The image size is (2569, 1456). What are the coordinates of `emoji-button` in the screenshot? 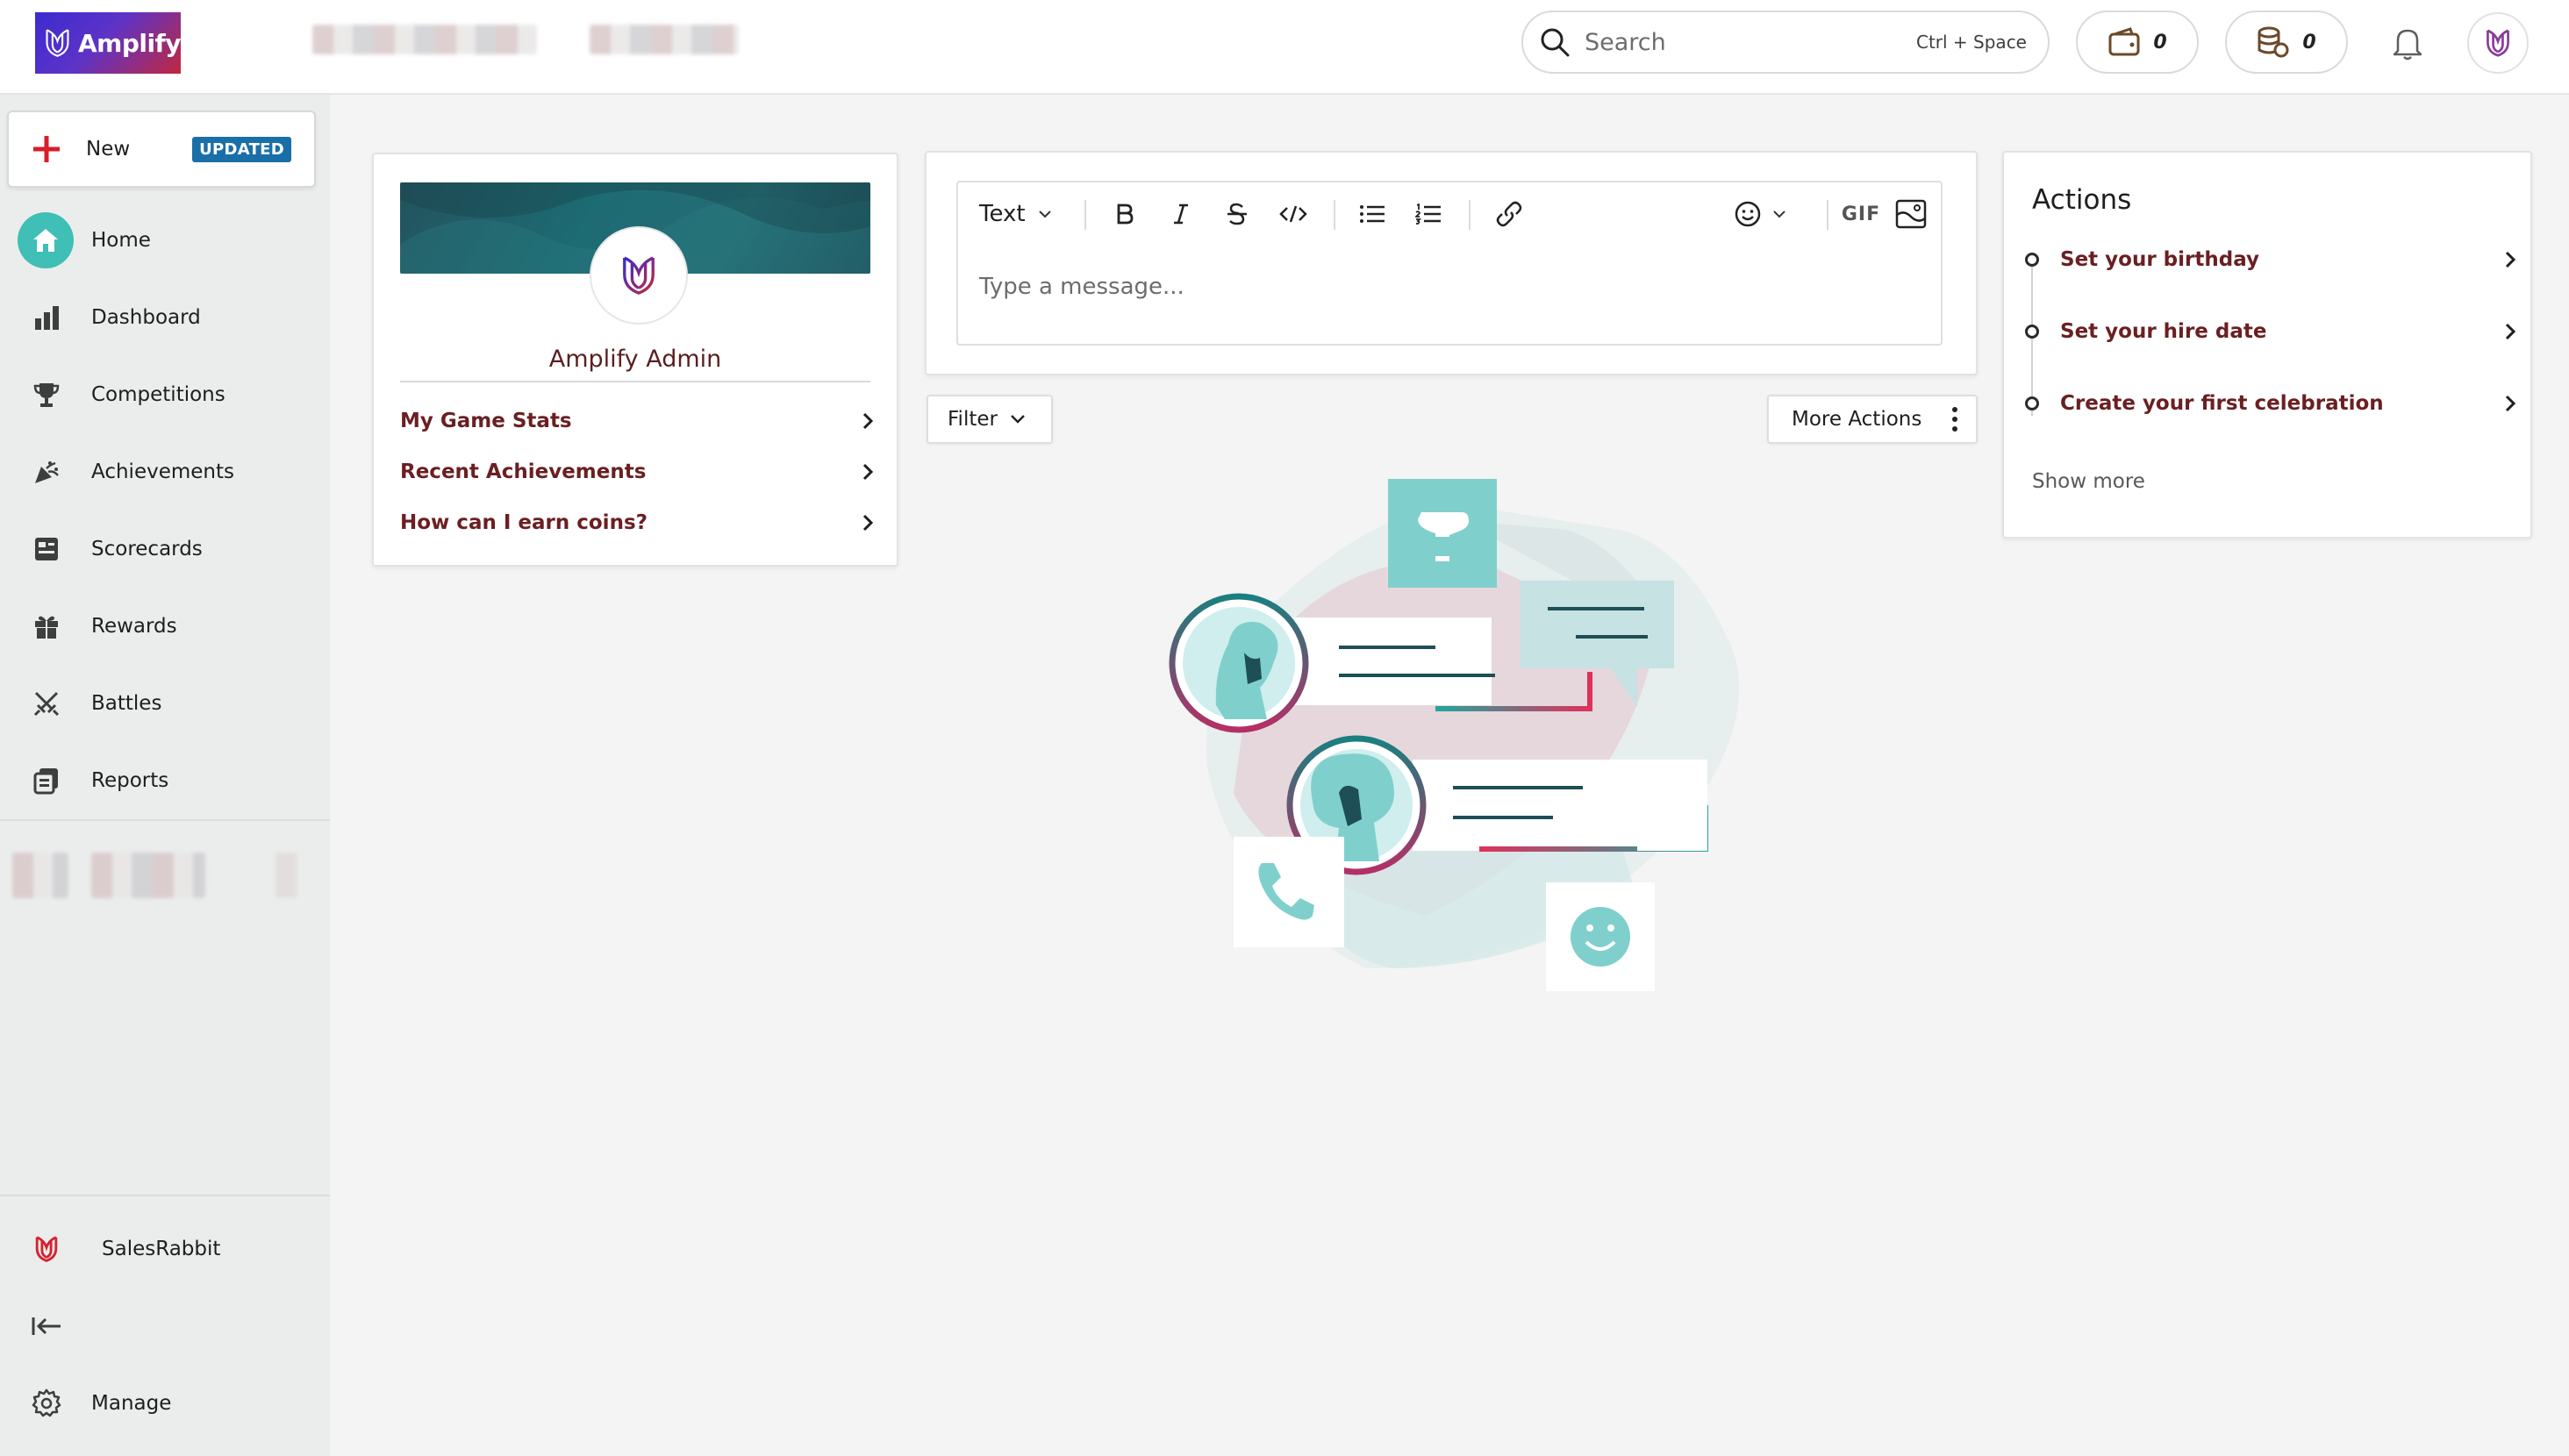 It's located at (1770, 214).